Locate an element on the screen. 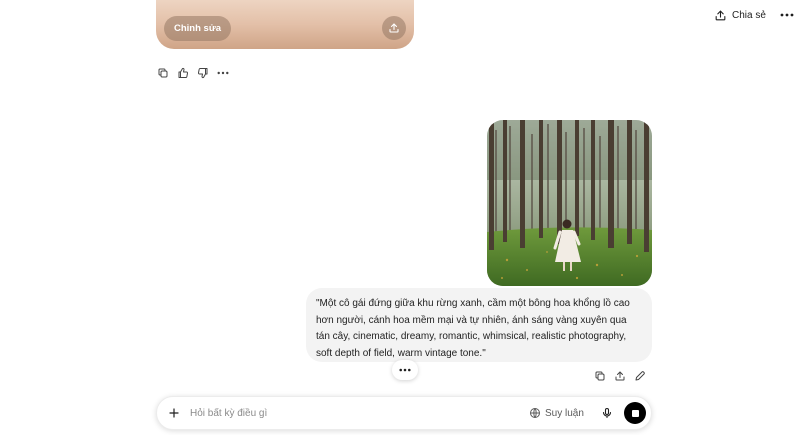 The width and height of the screenshot is (800, 435). edit-image-label: Chỉnh sửa is located at coordinates (197, 28).